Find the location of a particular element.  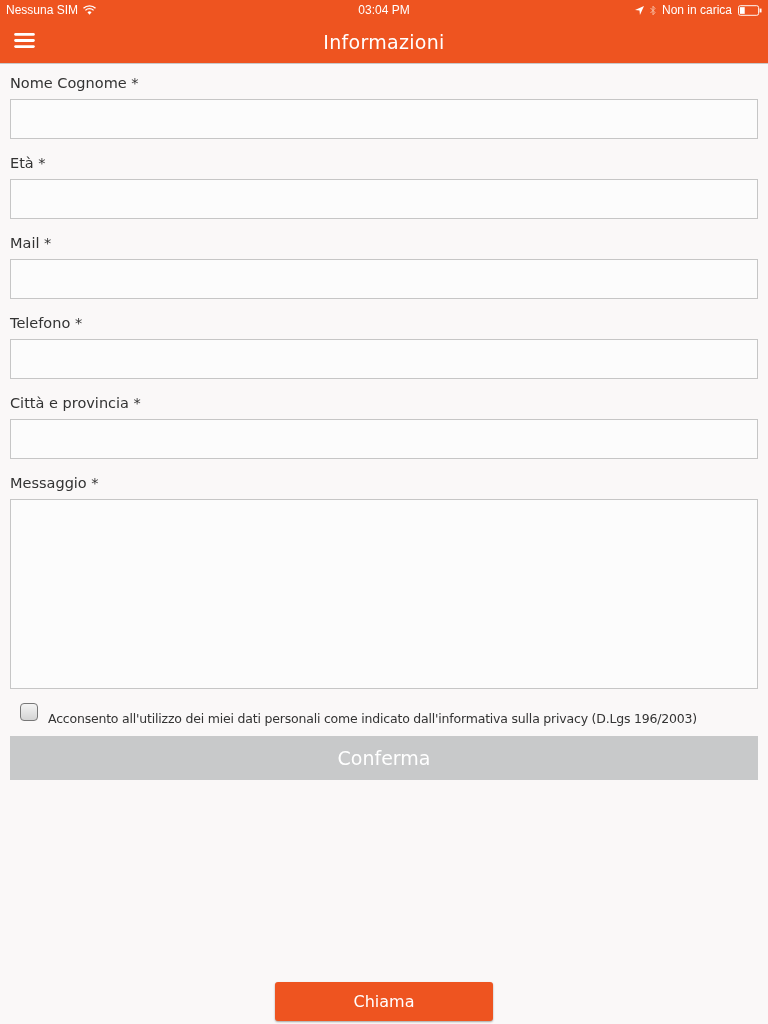

consent-checkbox is located at coordinates (29, 712).